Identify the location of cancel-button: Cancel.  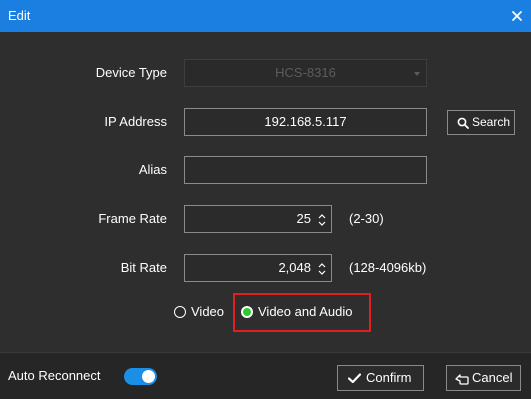
(483, 378).